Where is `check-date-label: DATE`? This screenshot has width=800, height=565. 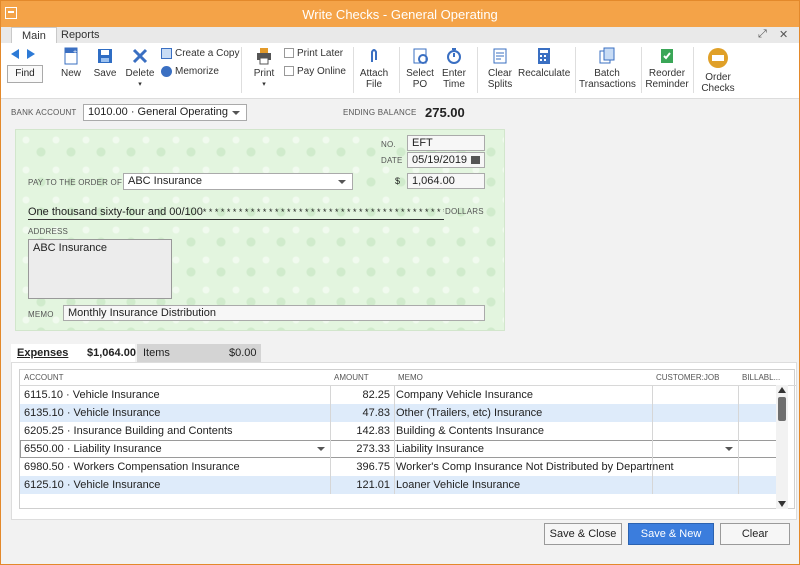
check-date-label: DATE is located at coordinates (392, 160).